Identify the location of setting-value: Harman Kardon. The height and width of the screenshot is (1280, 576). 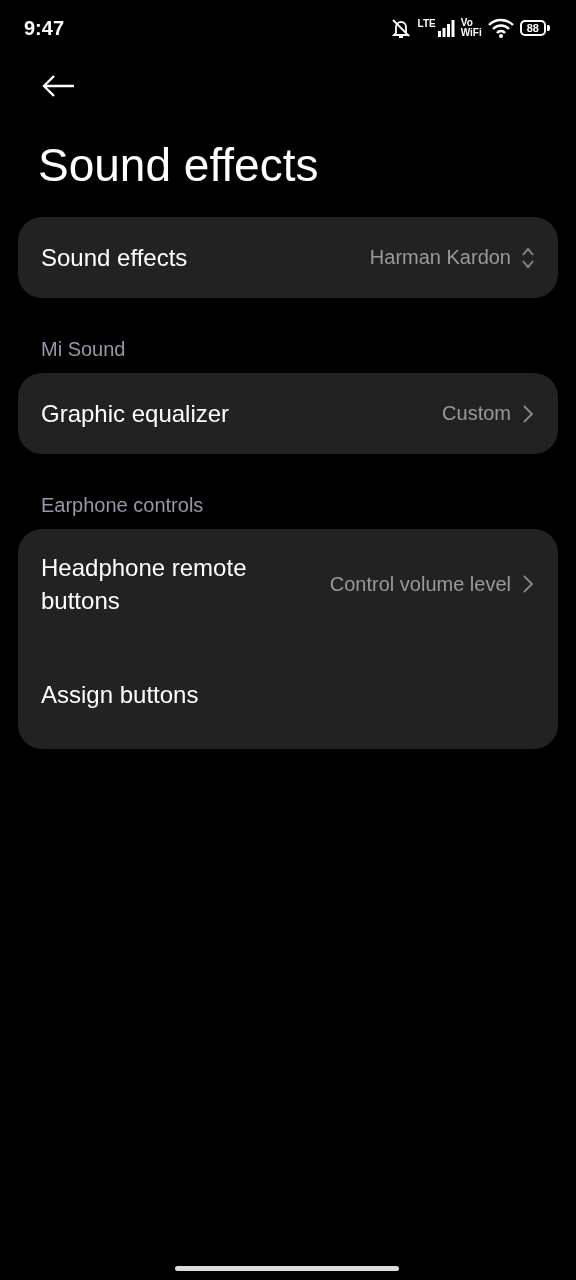
(440, 258).